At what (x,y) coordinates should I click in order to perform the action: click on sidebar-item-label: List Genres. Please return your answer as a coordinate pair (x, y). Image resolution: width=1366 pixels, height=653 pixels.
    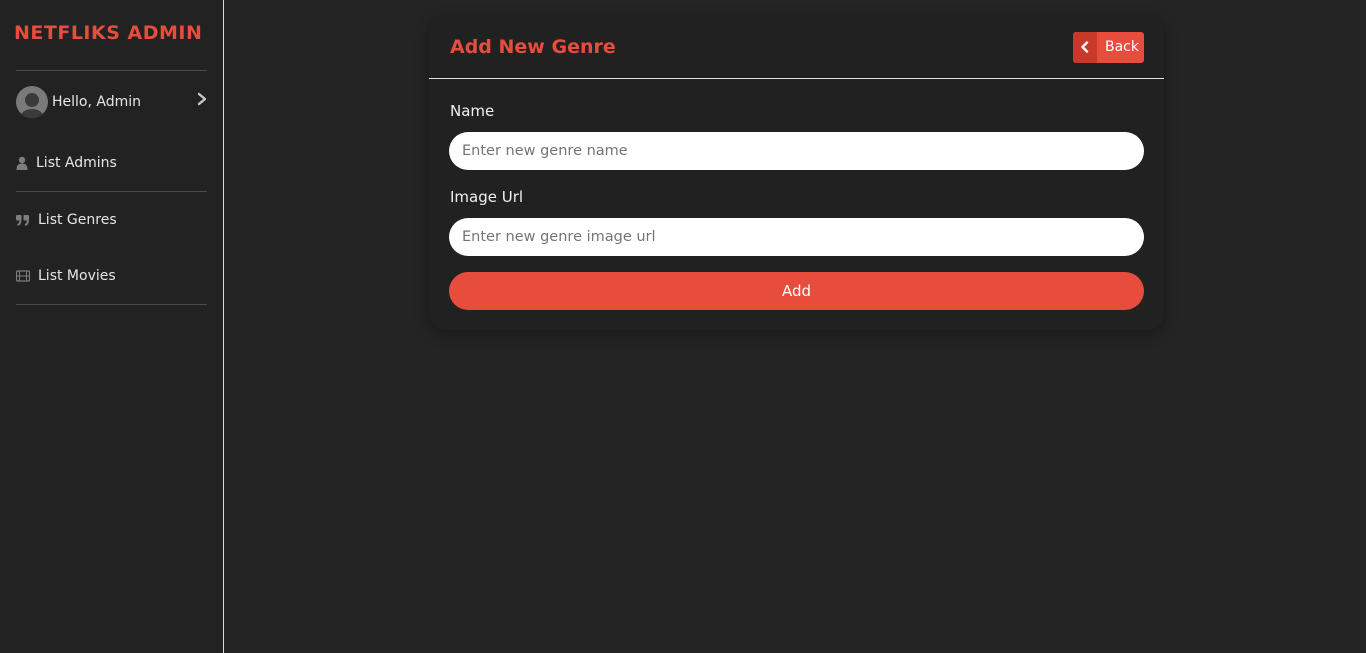
    Looking at the image, I should click on (77, 220).